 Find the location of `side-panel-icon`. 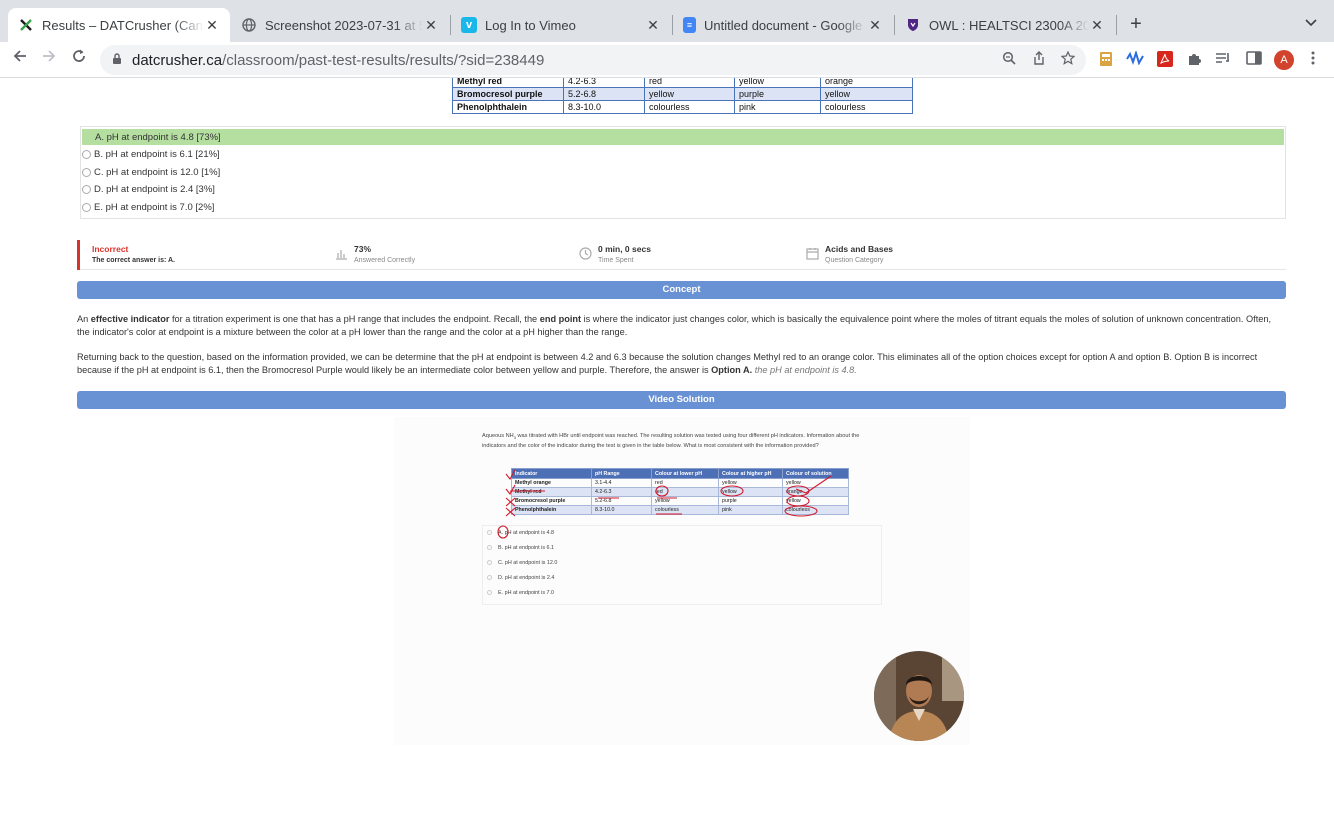

side-panel-icon is located at coordinates (1254, 60).